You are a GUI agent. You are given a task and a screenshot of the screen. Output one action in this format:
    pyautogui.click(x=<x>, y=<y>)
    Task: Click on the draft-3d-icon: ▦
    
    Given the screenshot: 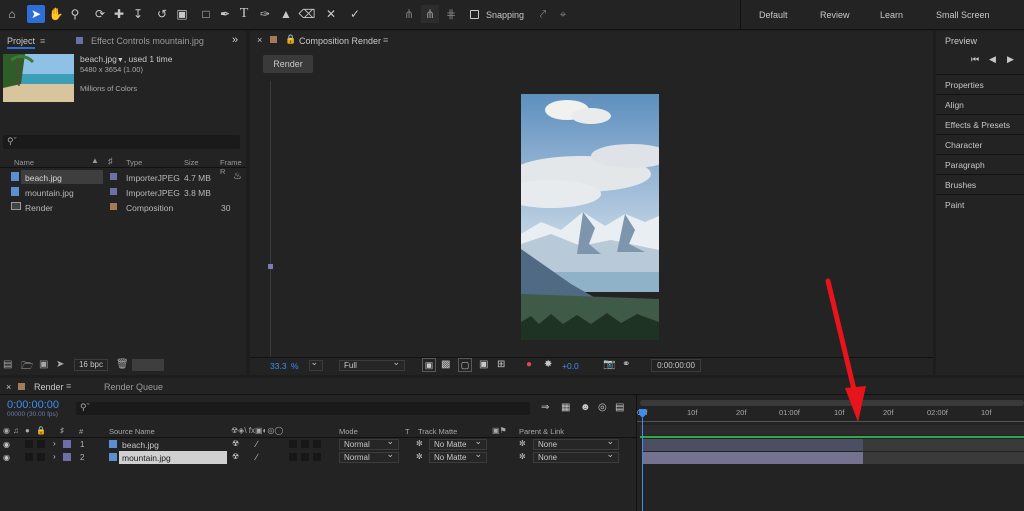 What is the action you would take?
    pyautogui.click(x=565, y=407)
    